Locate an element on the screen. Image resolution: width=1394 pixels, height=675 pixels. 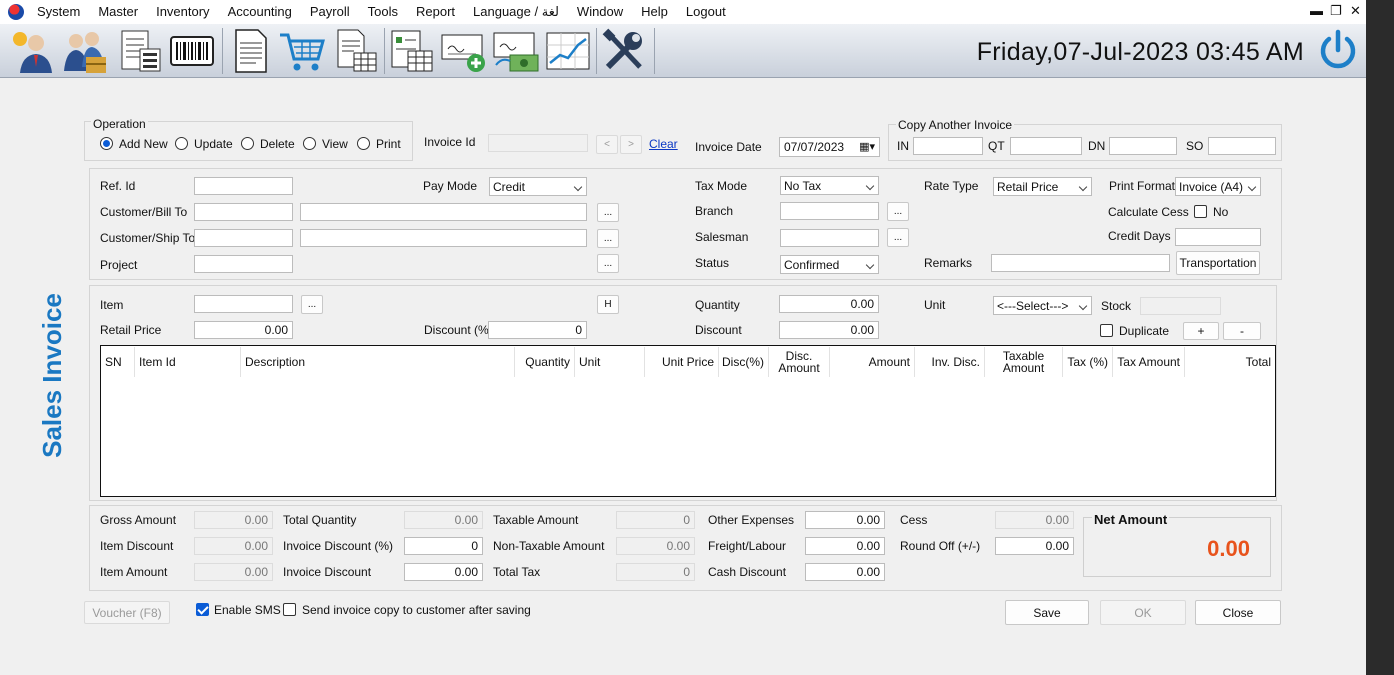
prev-invoice-button: < is located at coordinates (607, 144).